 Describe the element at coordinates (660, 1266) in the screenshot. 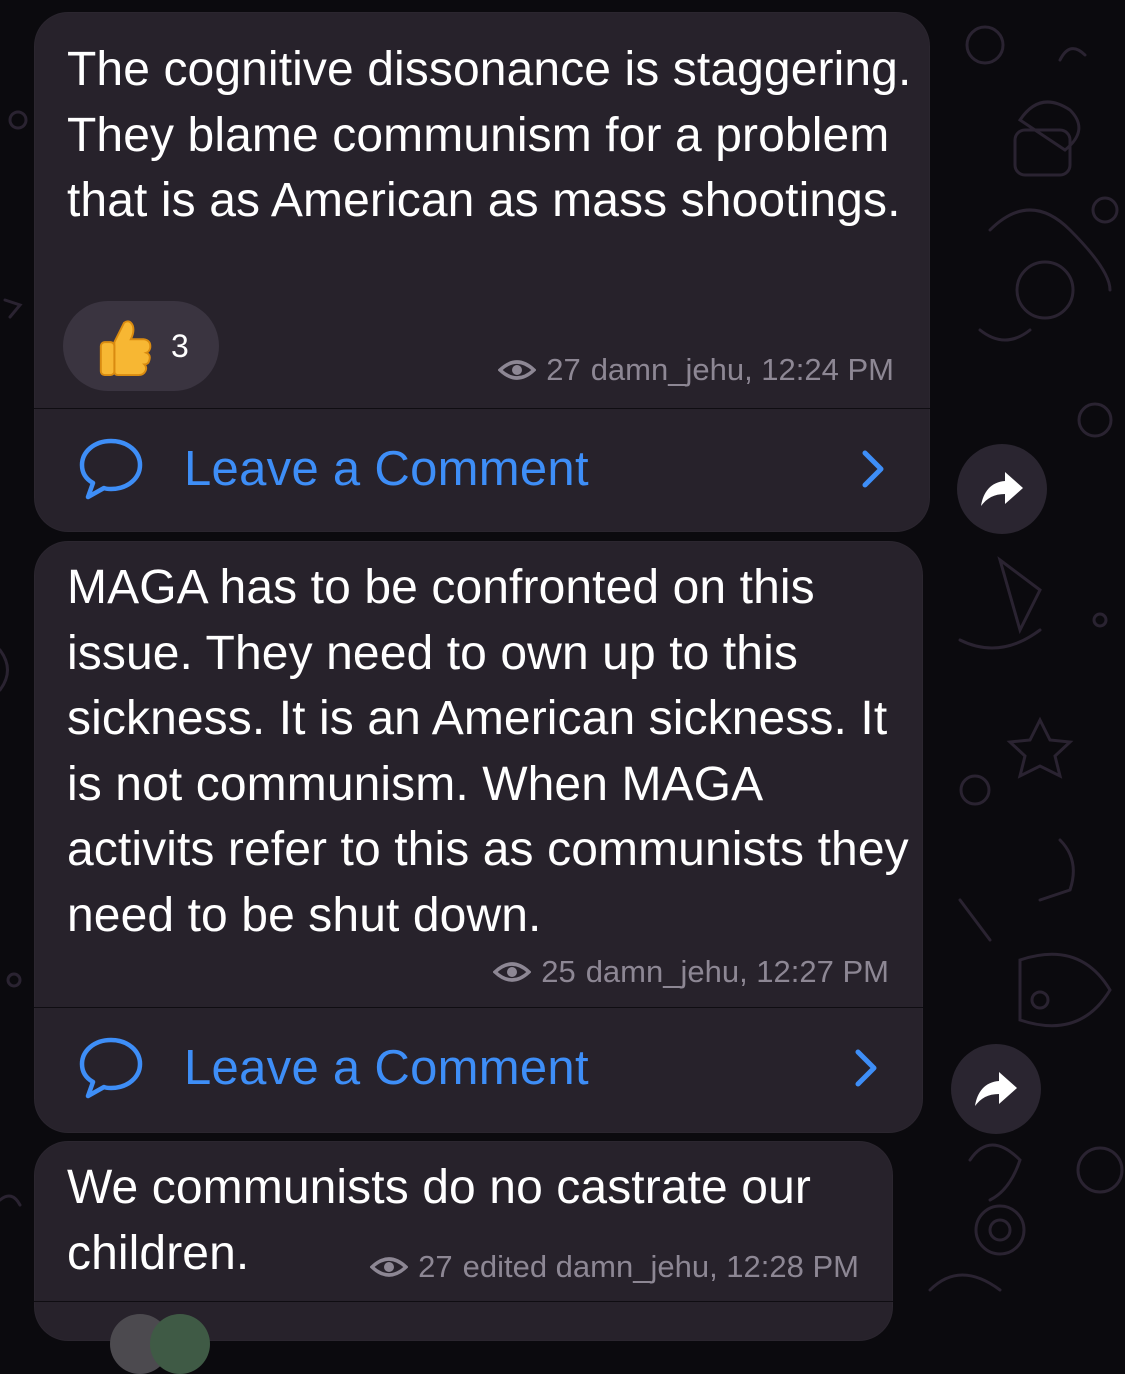

I see `author-time: edited damn_jehu, 12:28 PM` at that location.